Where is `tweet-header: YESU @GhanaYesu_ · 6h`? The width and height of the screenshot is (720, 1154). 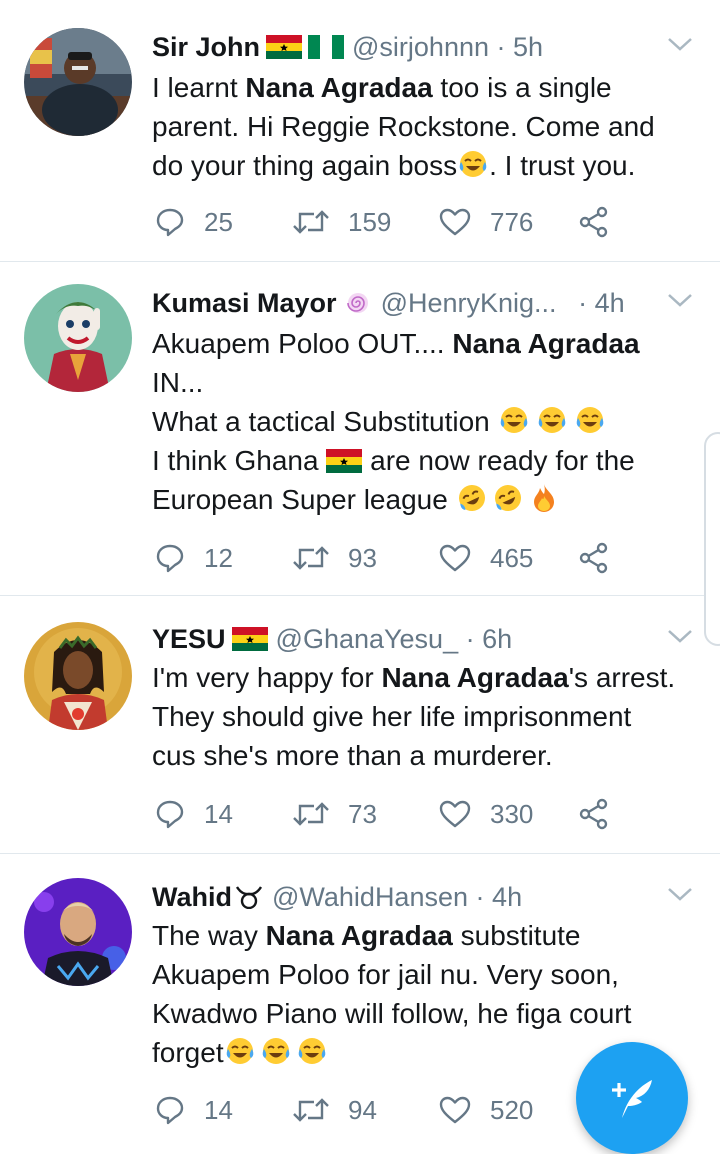
tweet-header: YESU @GhanaYesu_ · 6h is located at coordinates (401, 639).